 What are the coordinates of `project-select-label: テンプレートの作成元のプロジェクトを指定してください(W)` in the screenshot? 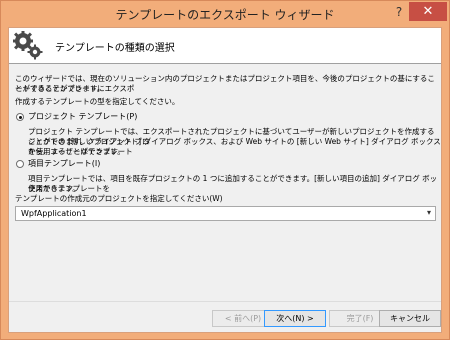 It's located at (119, 198).